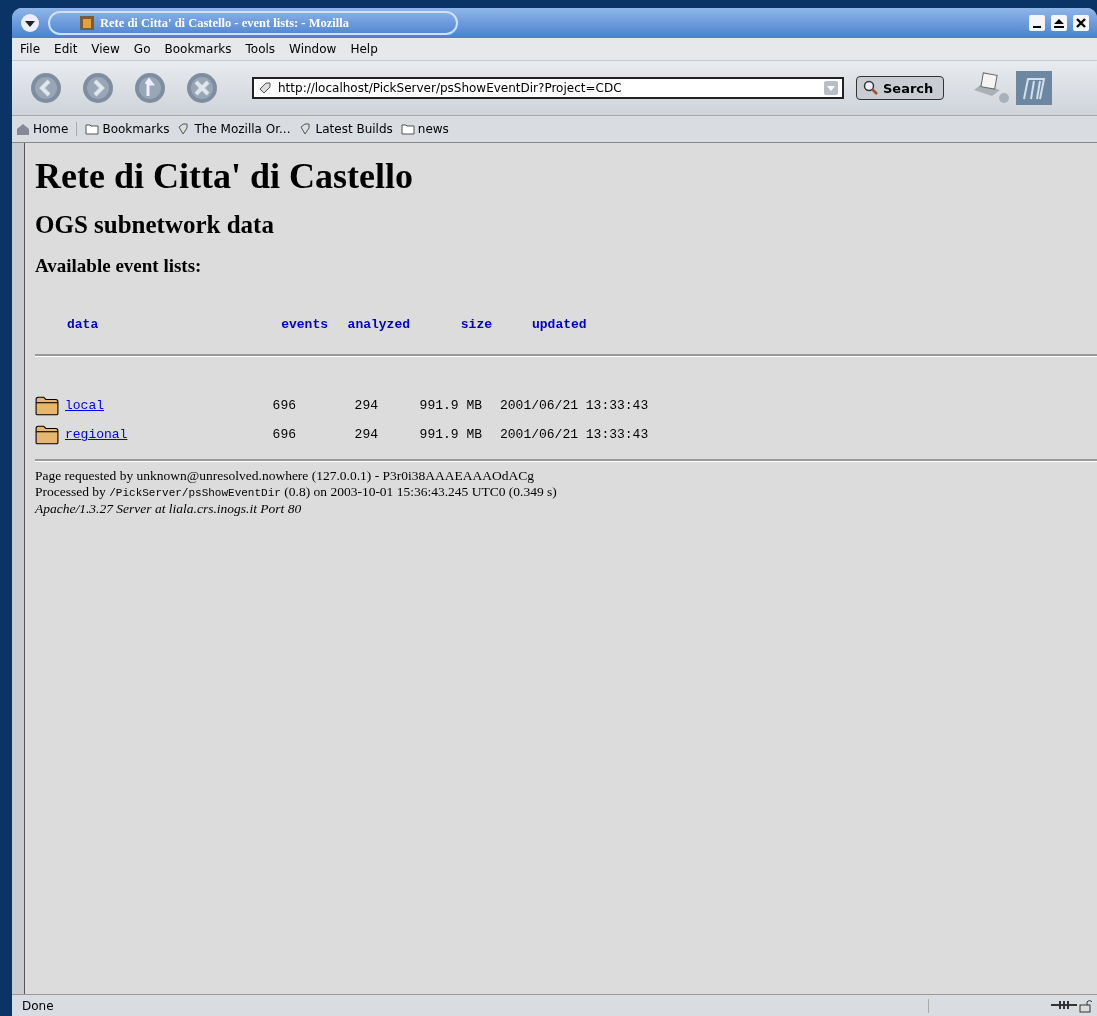 This screenshot has height=1016, width=1097. Describe the element at coordinates (46, 88) in the screenshot. I see `back-icon` at that location.